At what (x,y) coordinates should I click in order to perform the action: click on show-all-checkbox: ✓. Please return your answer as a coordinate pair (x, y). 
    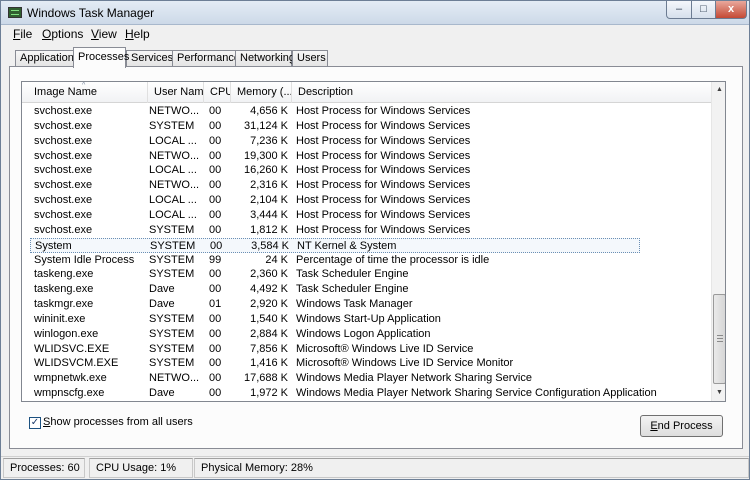
    Looking at the image, I should click on (35, 423).